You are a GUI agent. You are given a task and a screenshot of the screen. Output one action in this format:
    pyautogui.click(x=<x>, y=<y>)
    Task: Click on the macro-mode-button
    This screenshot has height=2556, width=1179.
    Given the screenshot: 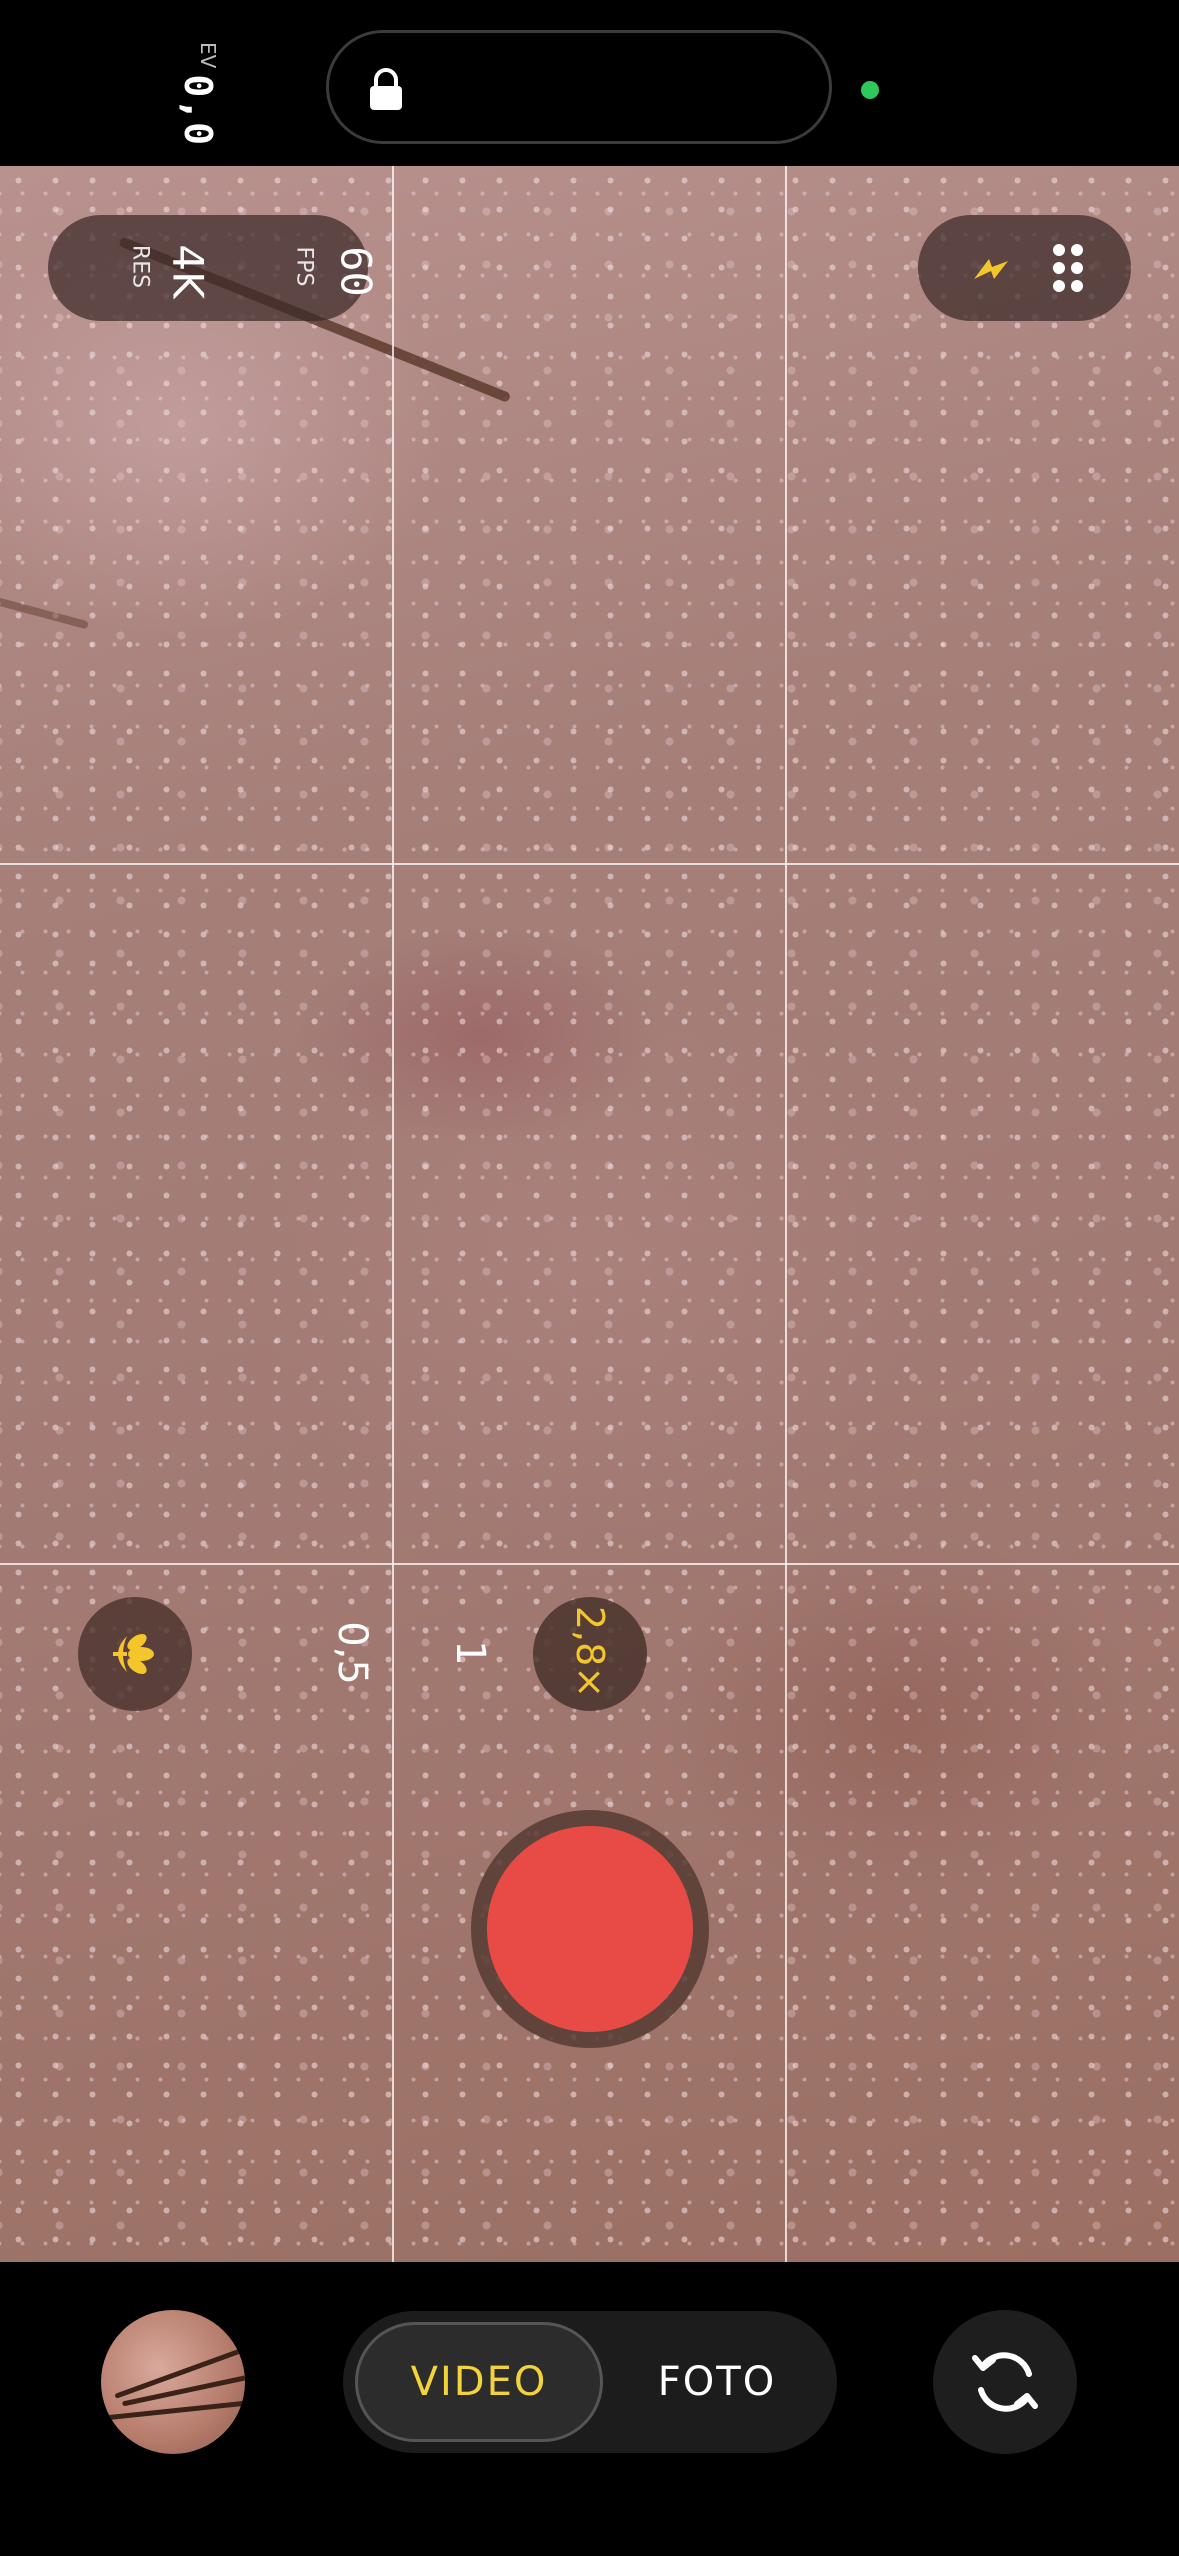 What is the action you would take?
    pyautogui.click(x=135, y=1654)
    